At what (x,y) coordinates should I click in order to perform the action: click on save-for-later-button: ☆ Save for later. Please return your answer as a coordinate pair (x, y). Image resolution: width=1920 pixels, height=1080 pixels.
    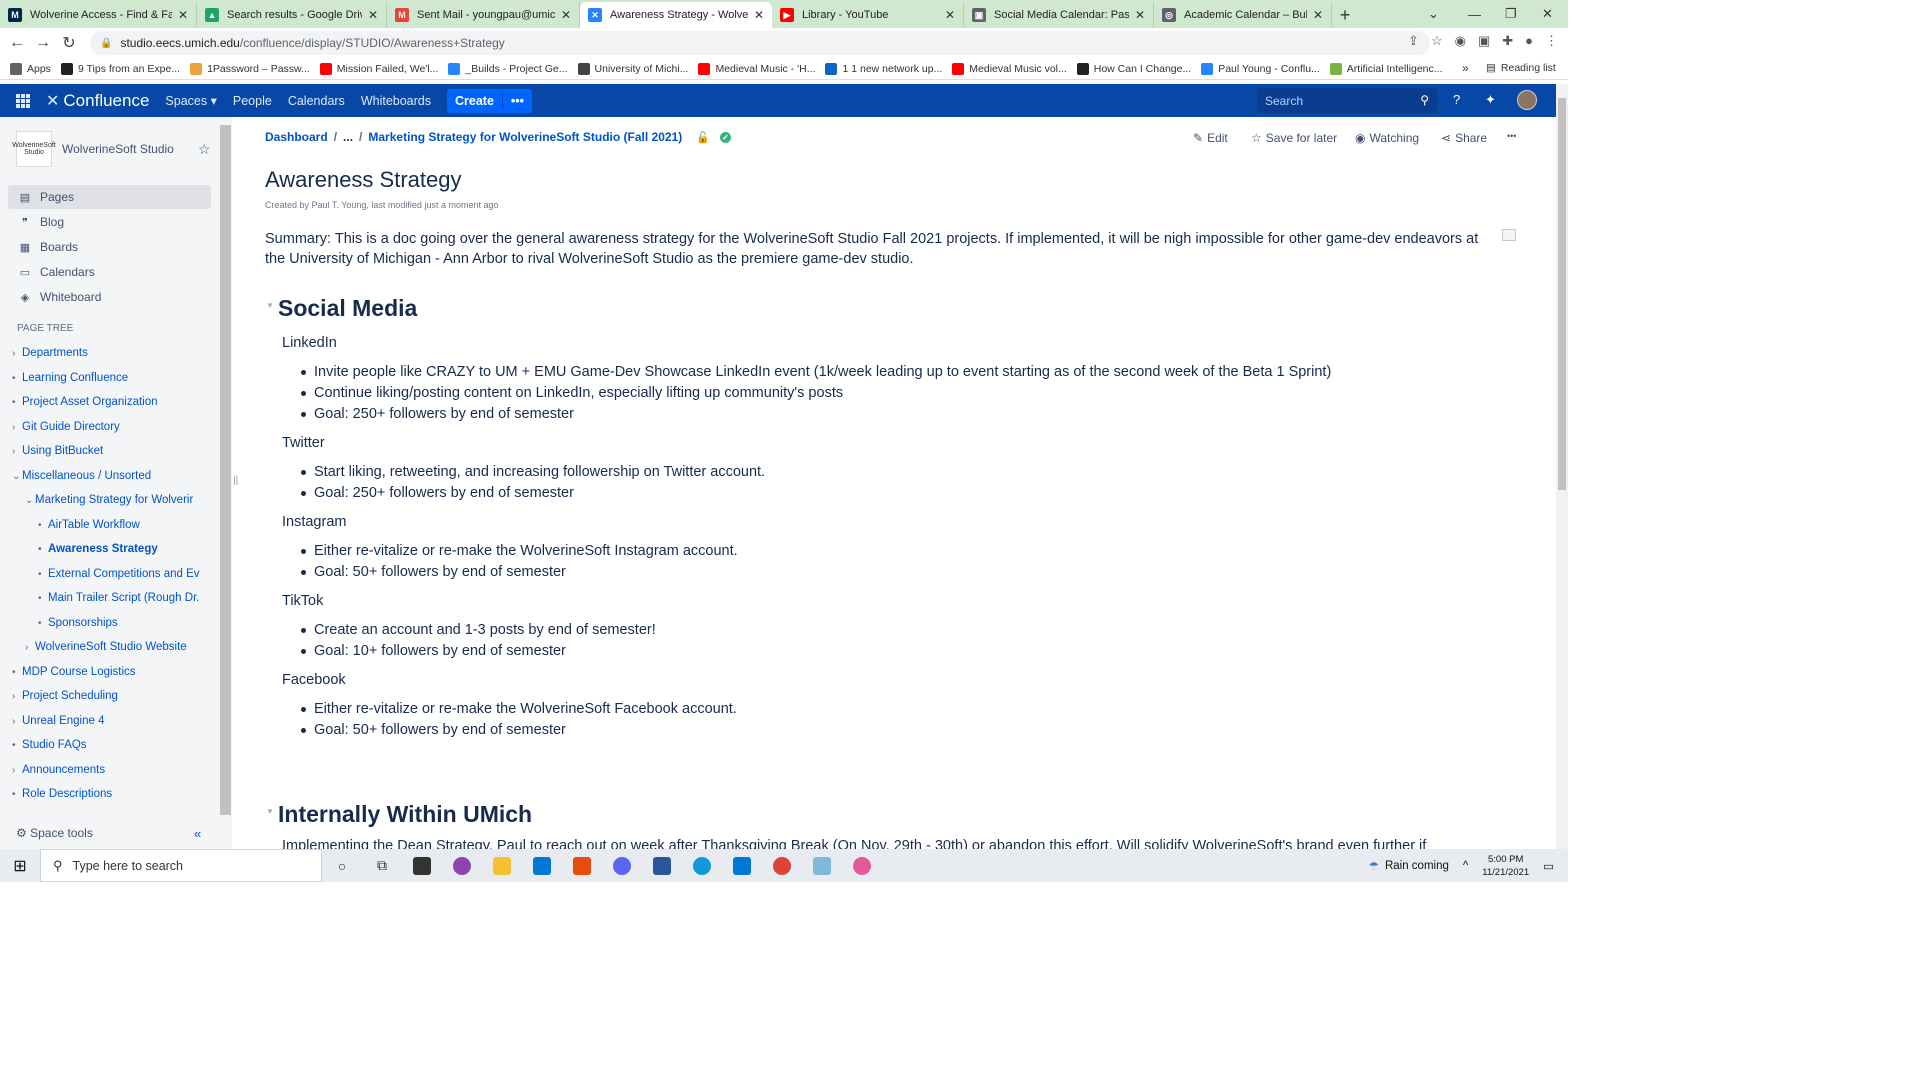
    Looking at the image, I should click on (1294, 138).